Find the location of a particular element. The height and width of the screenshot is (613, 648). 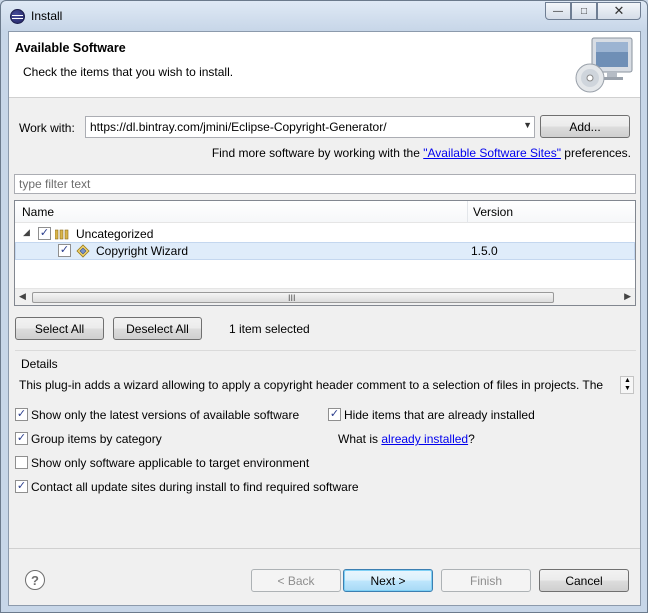

details-scroll-icon: ▲ ▼ is located at coordinates (627, 385).